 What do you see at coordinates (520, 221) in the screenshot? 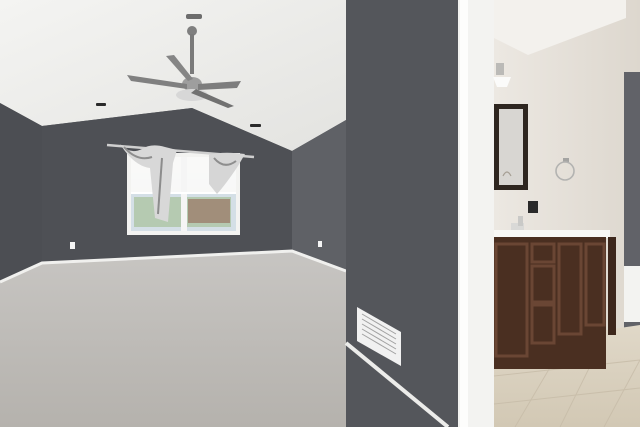
I see `faucet-icon` at bounding box center [520, 221].